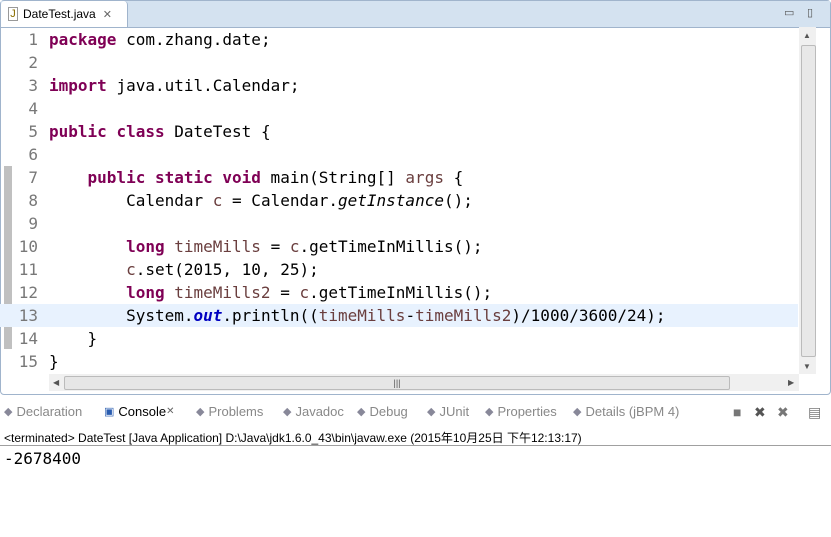 Image resolution: width=831 pixels, height=537 pixels. What do you see at coordinates (783, 412) in the screenshot?
I see `remove-all-icon: ✖` at bounding box center [783, 412].